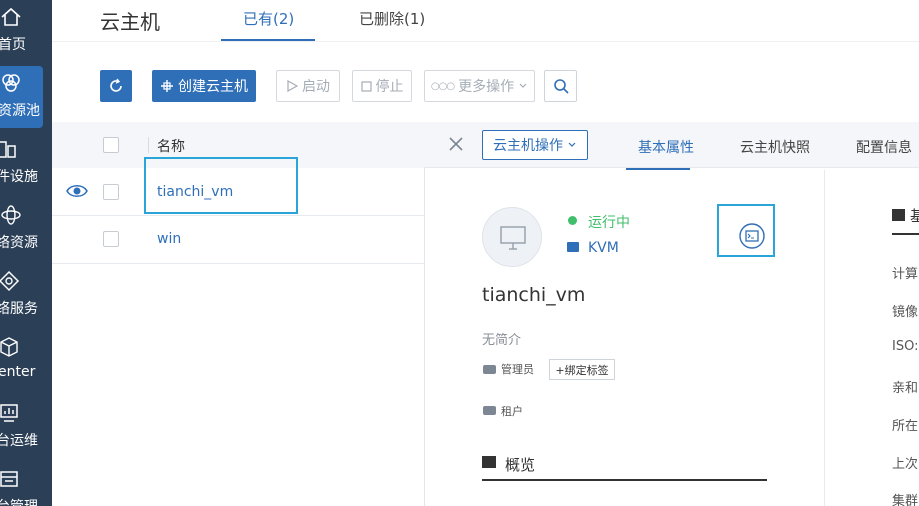 The height and width of the screenshot is (506, 919). Describe the element at coordinates (9, 347) in the screenshot. I see `cube-icon` at that location.